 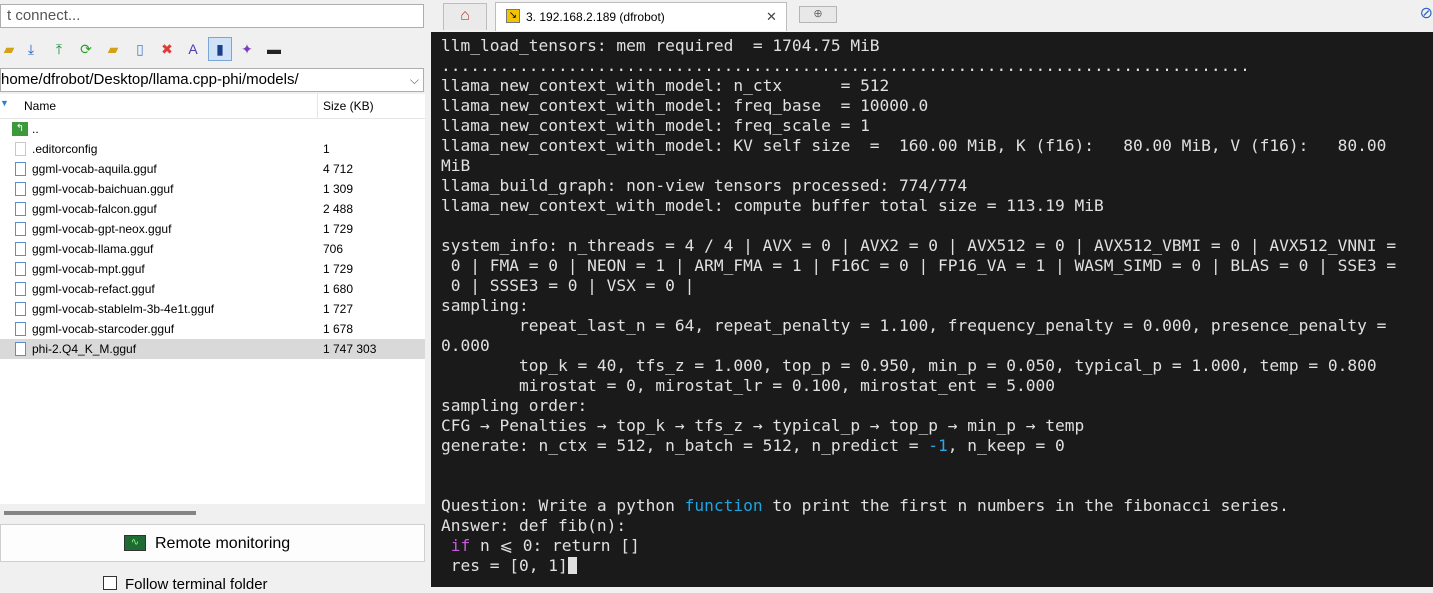 I want to click on file-name: ggml-vocab-falcon.gguf, so click(x=94, y=209).